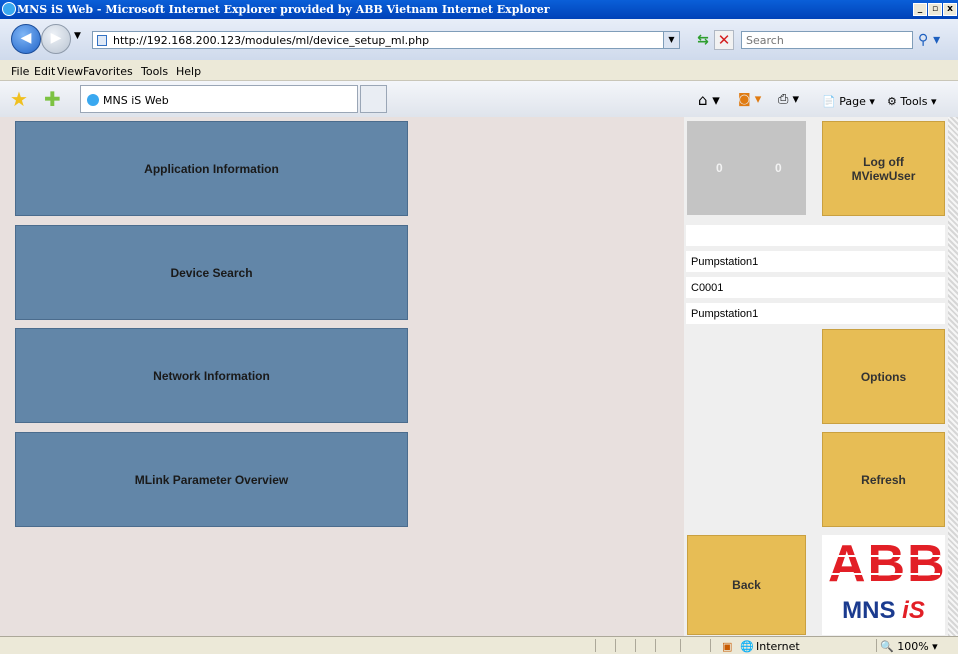 Image resolution: width=958 pixels, height=654 pixels. Describe the element at coordinates (211, 375) in the screenshot. I see `network-information-button: Network Information` at that location.